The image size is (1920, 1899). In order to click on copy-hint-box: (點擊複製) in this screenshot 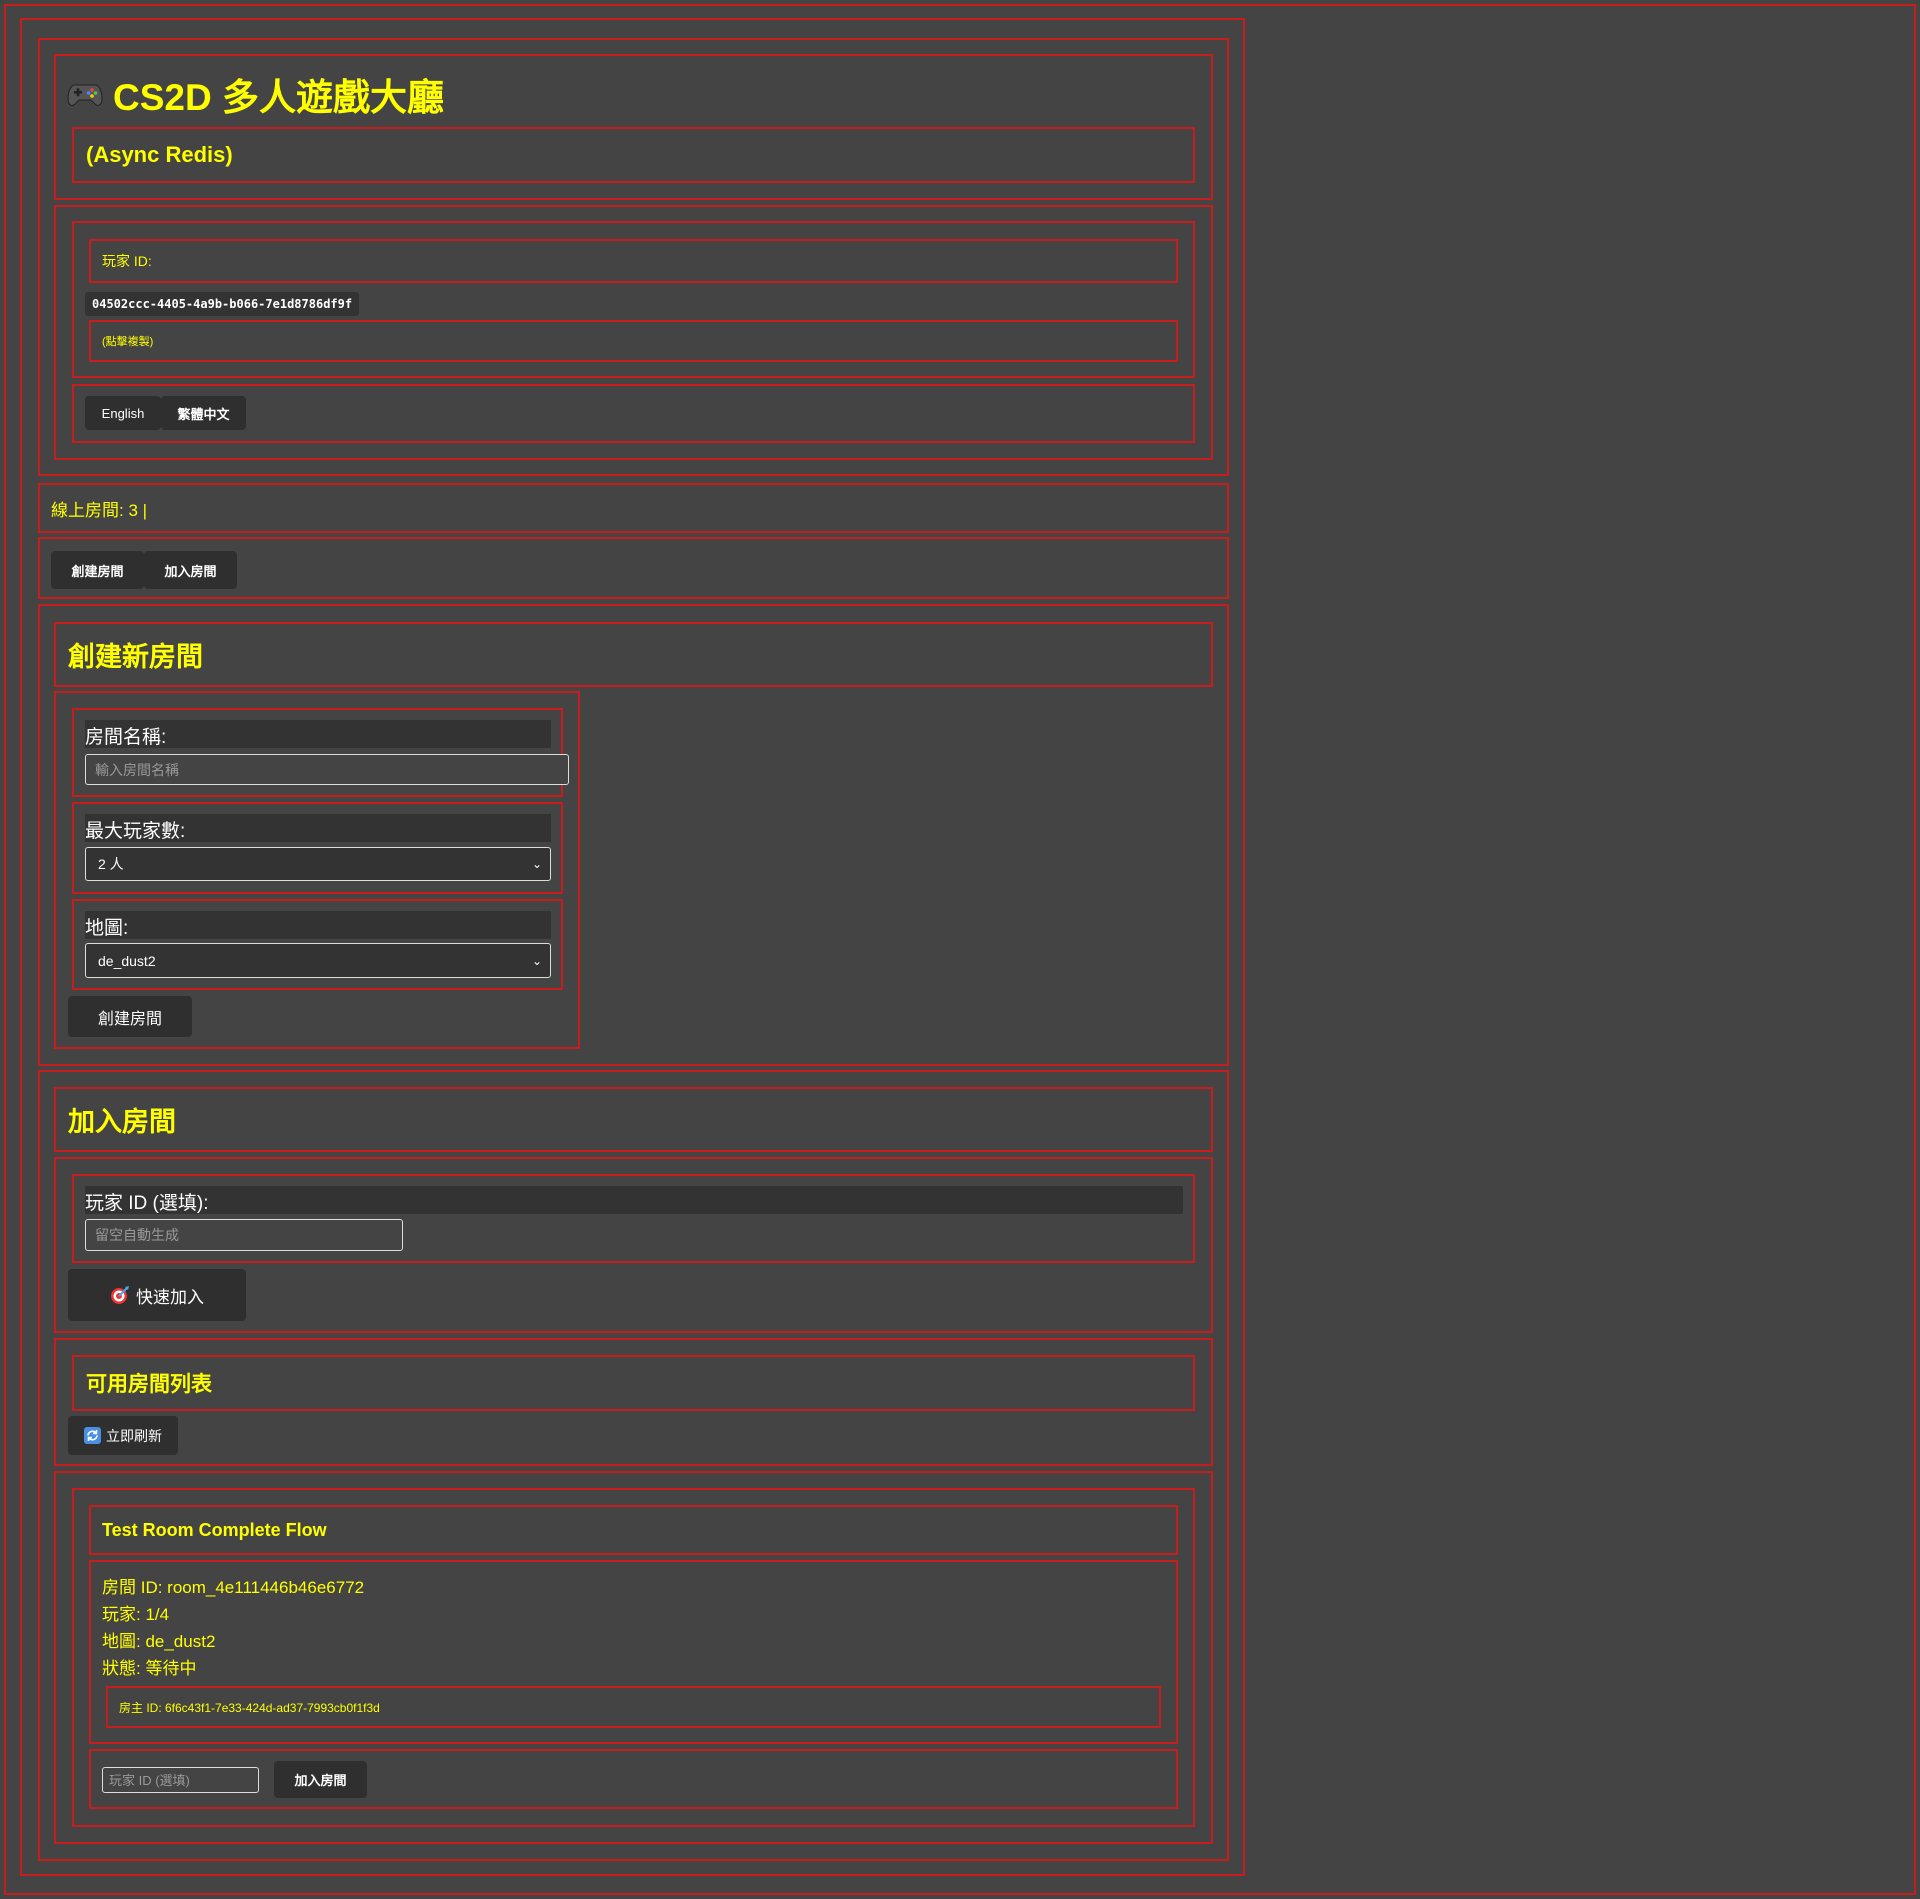, I will do `click(633, 341)`.